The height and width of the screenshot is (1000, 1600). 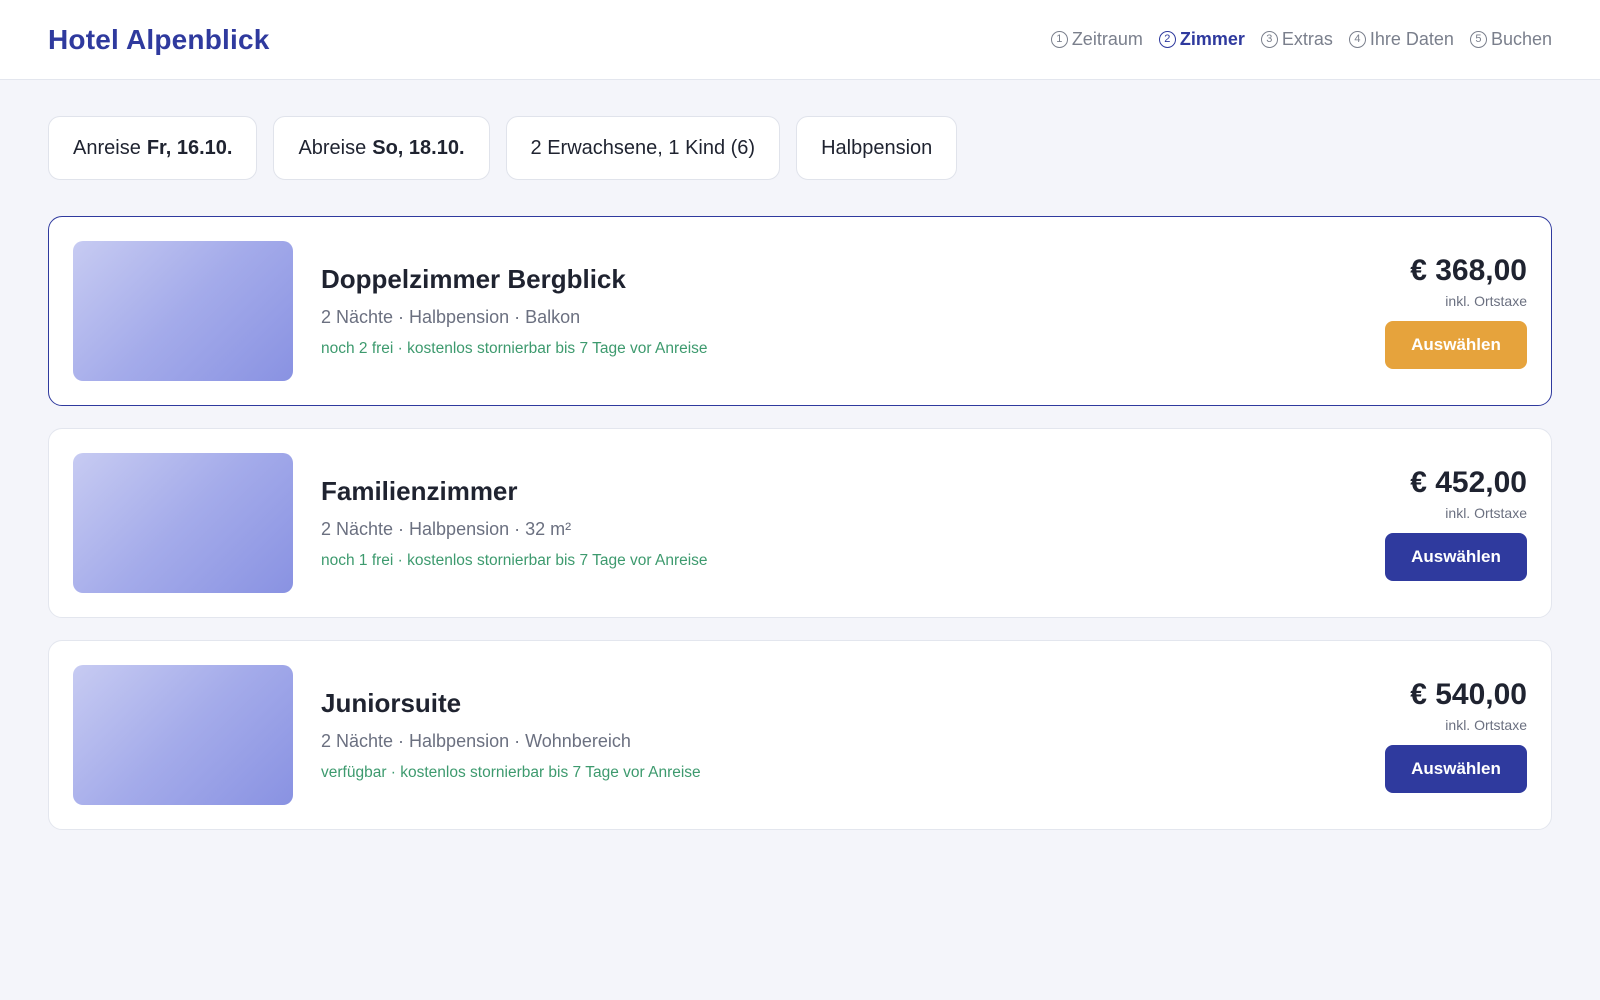 I want to click on step-extras: 3 Extras, so click(x=1296, y=39).